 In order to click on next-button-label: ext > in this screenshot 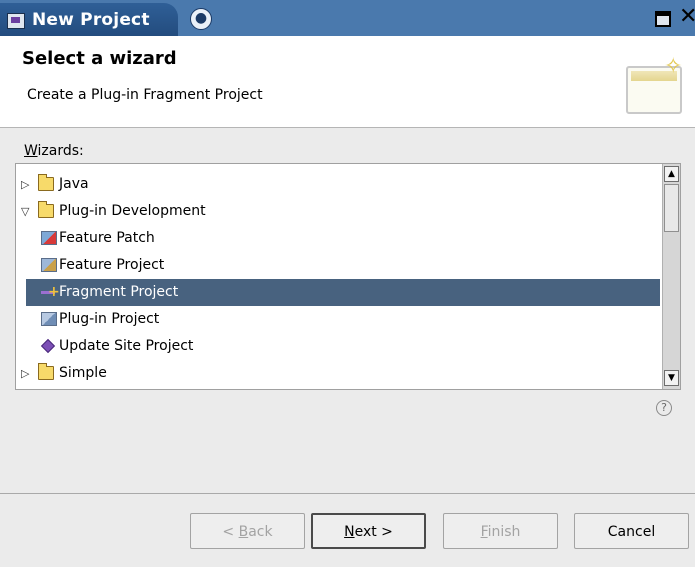, I will do `click(373, 532)`.